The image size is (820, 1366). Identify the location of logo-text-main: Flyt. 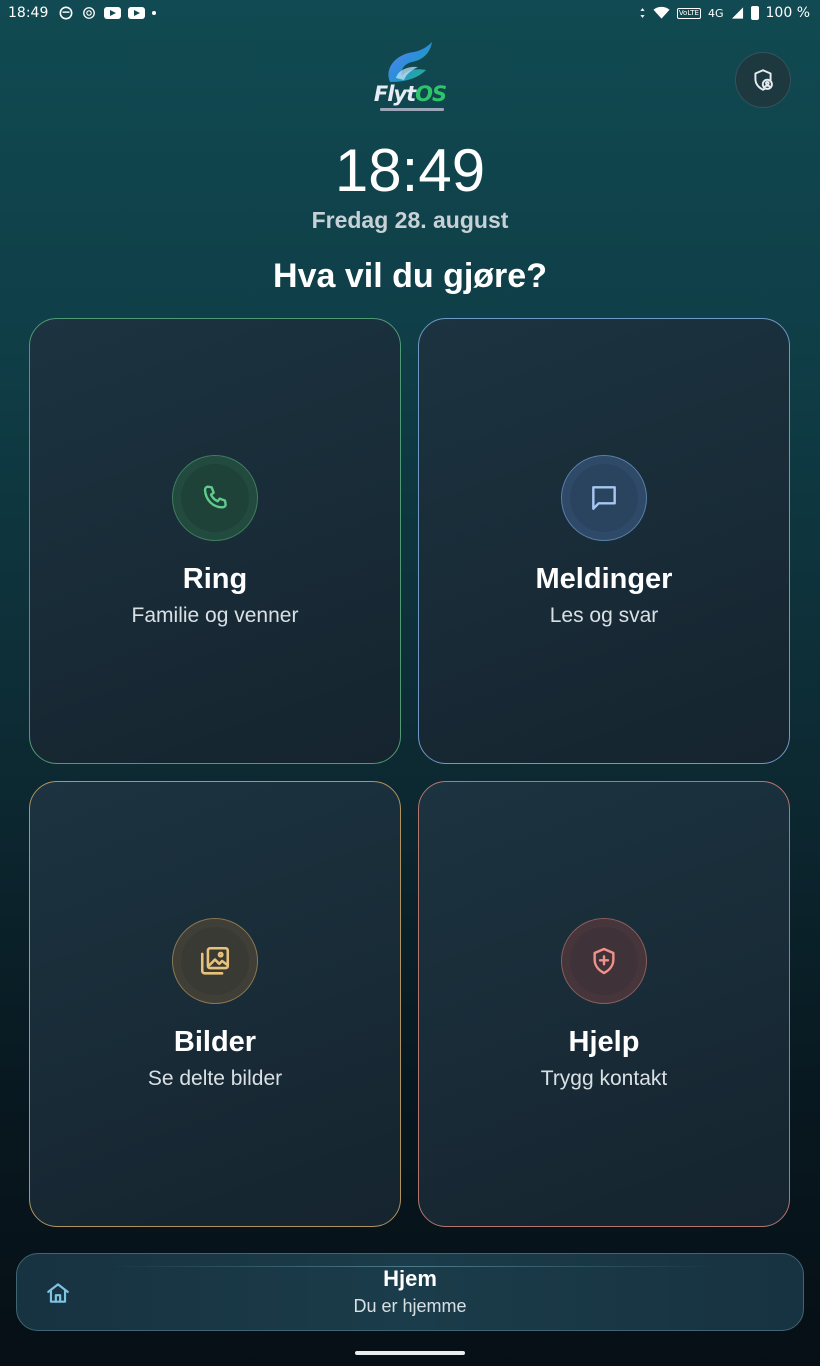
(394, 94).